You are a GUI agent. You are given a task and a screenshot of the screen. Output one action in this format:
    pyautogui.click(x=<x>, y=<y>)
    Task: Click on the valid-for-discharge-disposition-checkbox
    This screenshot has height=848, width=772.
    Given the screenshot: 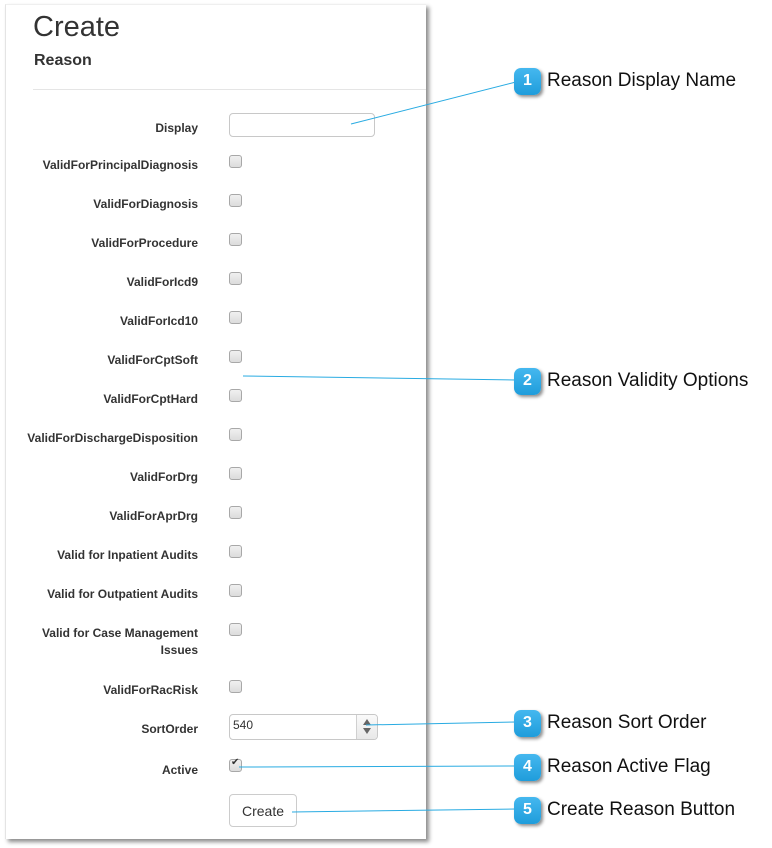 What is the action you would take?
    pyautogui.click(x=235, y=434)
    